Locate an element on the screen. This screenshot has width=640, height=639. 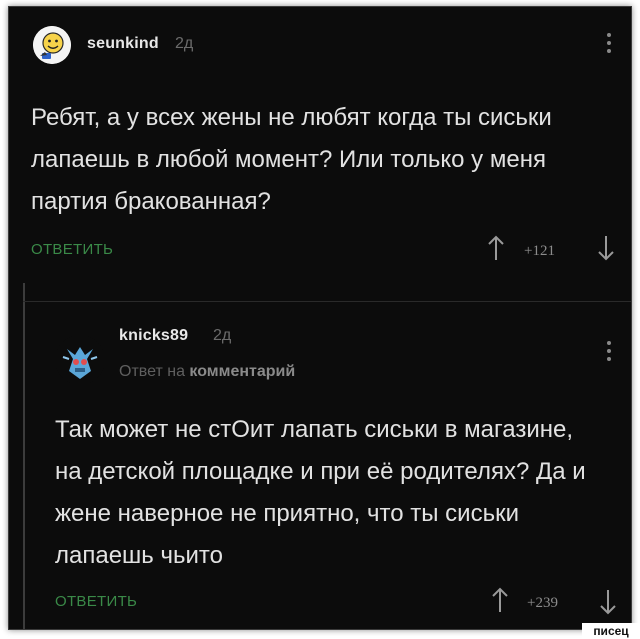
robot-avatar-icon is located at coordinates (80, 360).